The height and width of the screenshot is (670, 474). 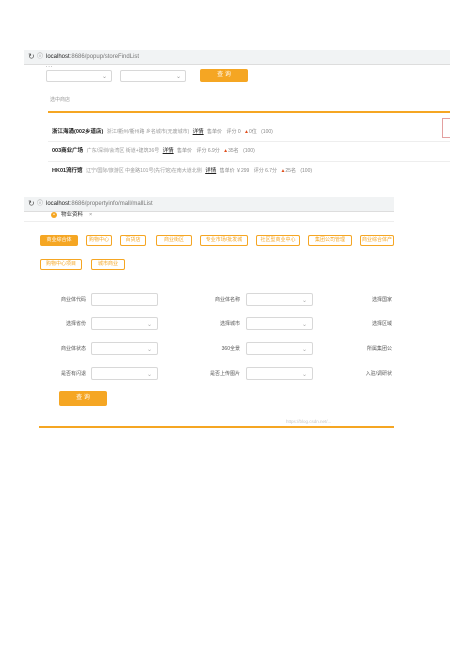 I want to click on url-text: localhost:8686/popup/storeFindList, so click(x=92, y=57).